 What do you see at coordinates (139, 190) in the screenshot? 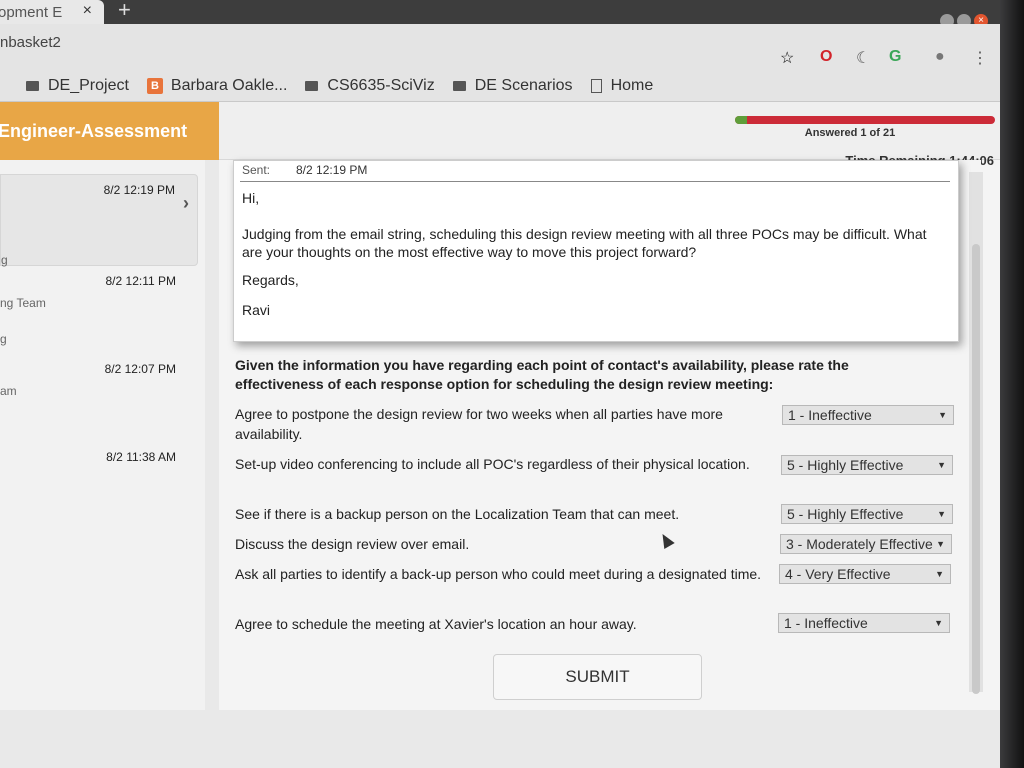
I see `message-time: 8/2 12:19 PM` at bounding box center [139, 190].